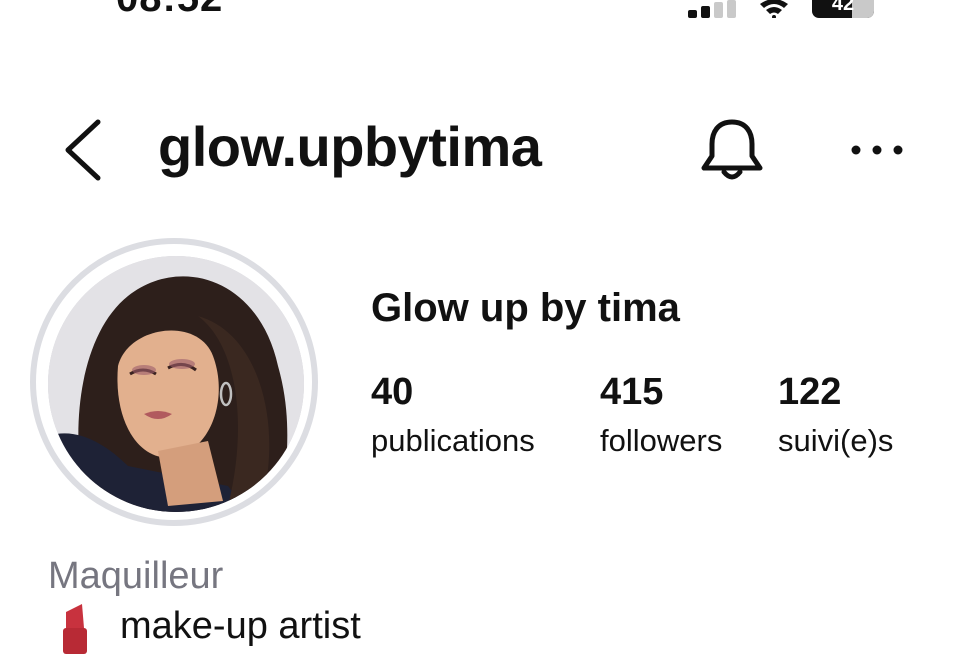 The height and width of the screenshot is (654, 960). I want to click on wifi-icon, so click(774, 9).